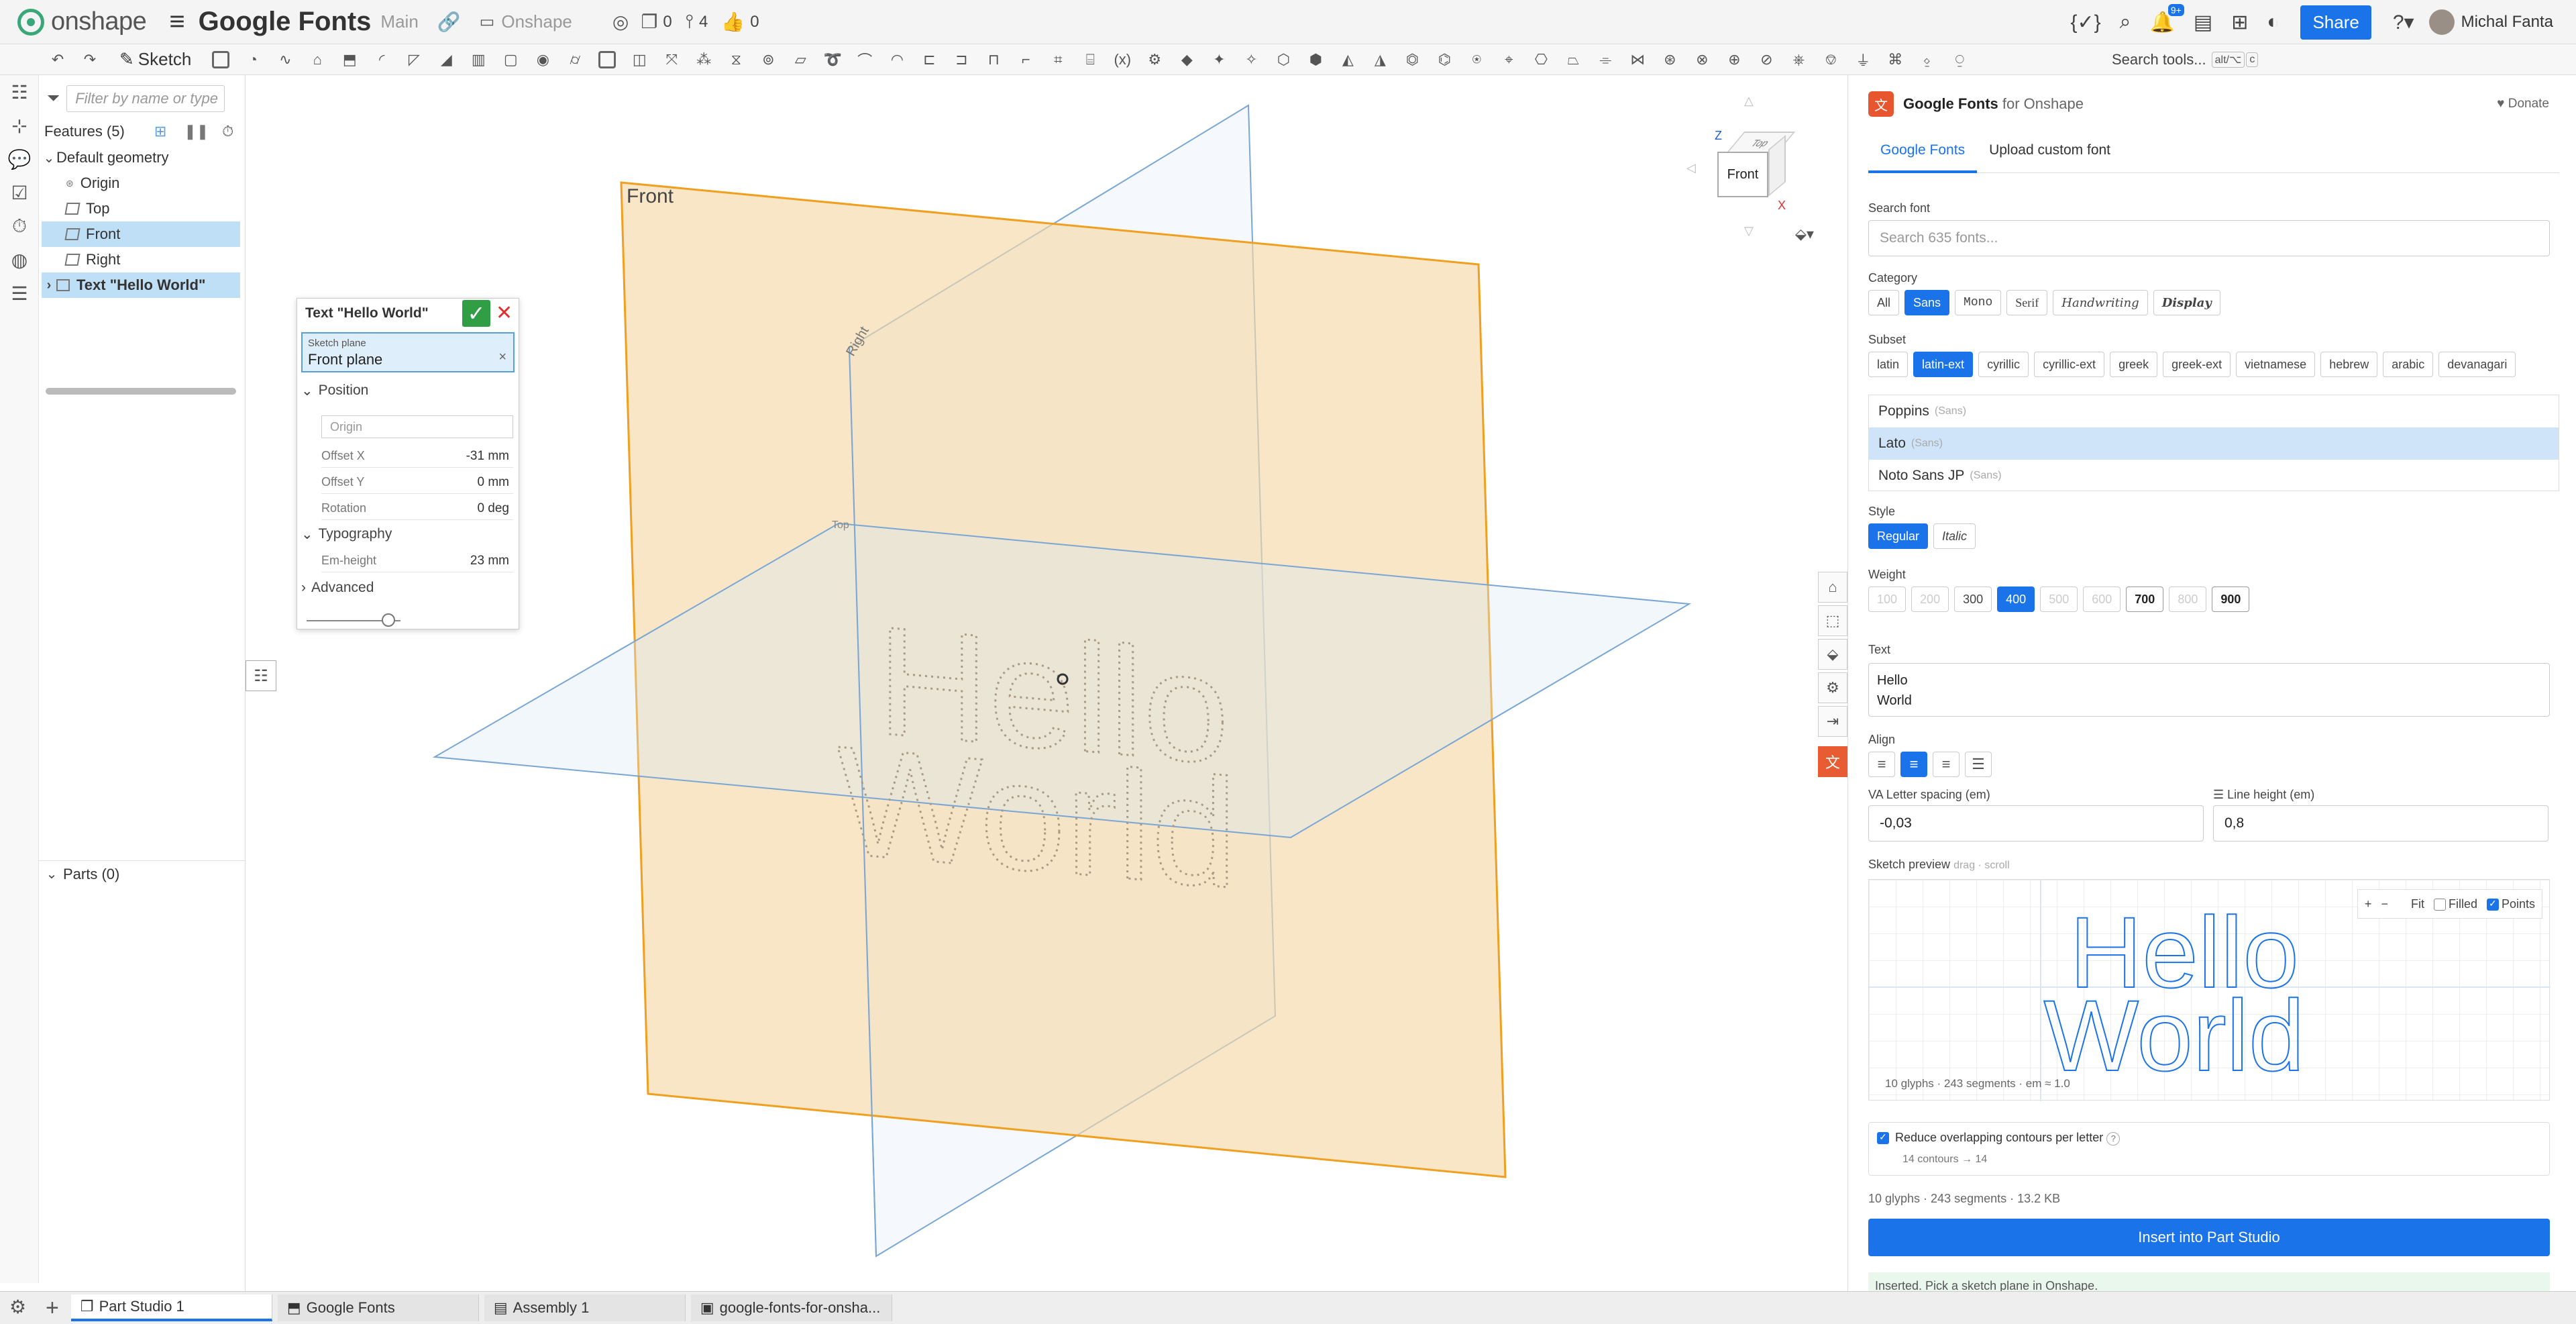 The width and height of the screenshot is (2576, 1324). What do you see at coordinates (1927, 302) in the screenshot?
I see `category-sans: Sans` at bounding box center [1927, 302].